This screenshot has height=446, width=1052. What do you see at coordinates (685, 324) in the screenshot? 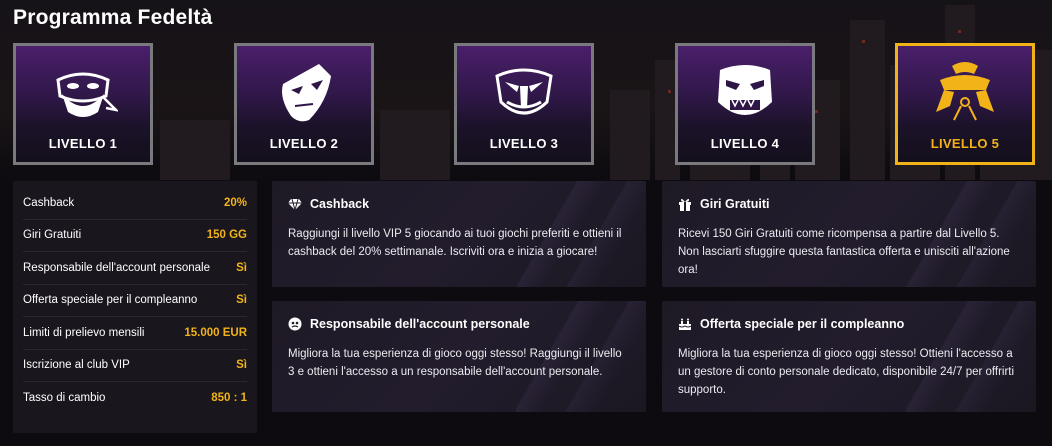
I see `birthday-cake-icon` at bounding box center [685, 324].